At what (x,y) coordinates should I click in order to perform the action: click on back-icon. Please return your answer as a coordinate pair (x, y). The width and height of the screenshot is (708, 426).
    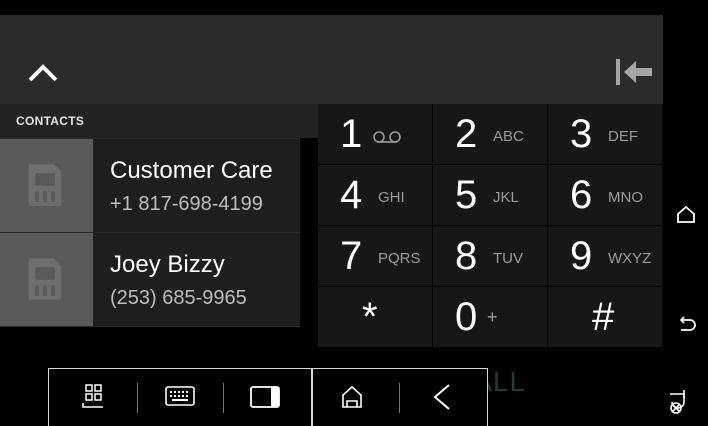
    Looking at the image, I should click on (686, 324).